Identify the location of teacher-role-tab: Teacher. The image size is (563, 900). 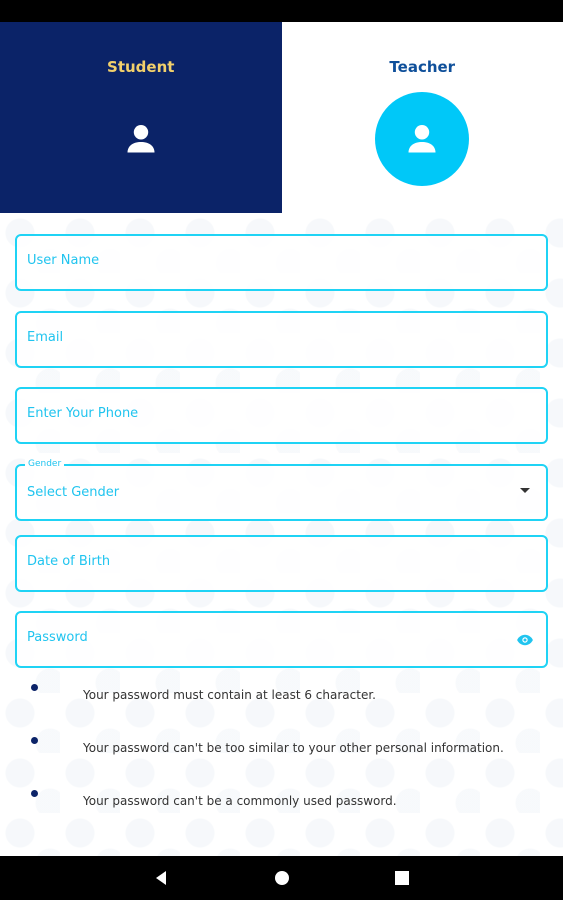
(422, 117).